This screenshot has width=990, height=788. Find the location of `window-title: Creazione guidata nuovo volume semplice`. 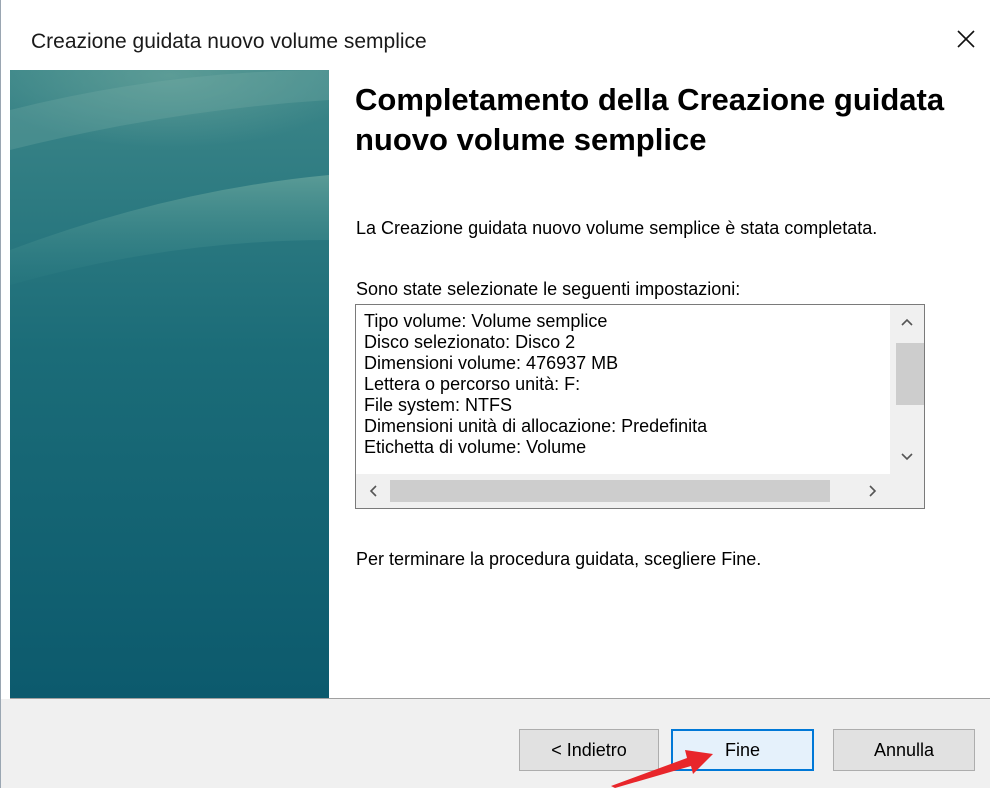

window-title: Creazione guidata nuovo volume semplice is located at coordinates (229, 41).